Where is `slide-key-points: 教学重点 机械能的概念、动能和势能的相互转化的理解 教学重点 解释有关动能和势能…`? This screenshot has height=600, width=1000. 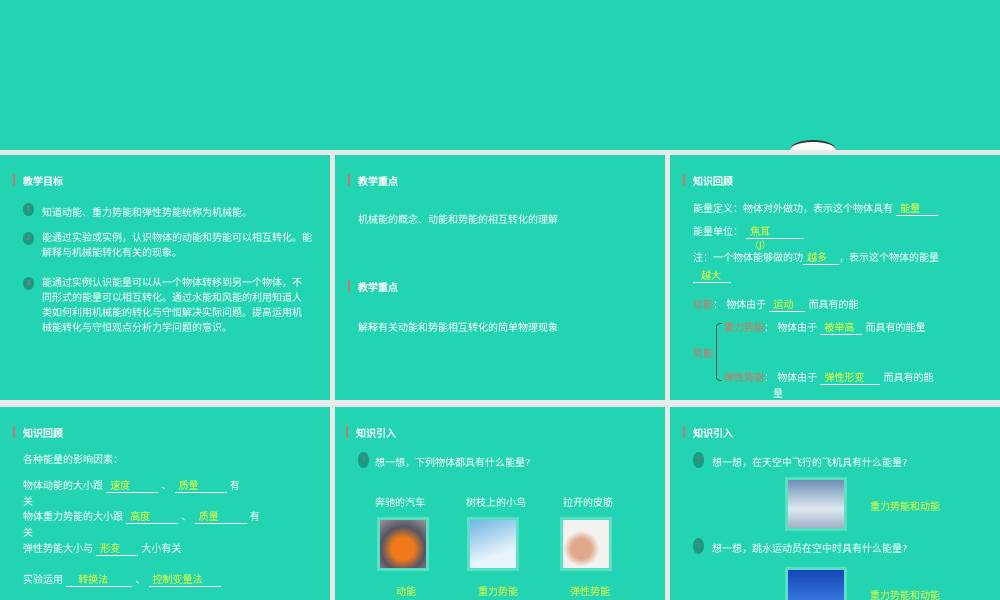
slide-key-points: 教学重点 机械能的概念、动能和势能的相互转化的理解 教学重点 解释有关动能和势能… is located at coordinates (500, 277).